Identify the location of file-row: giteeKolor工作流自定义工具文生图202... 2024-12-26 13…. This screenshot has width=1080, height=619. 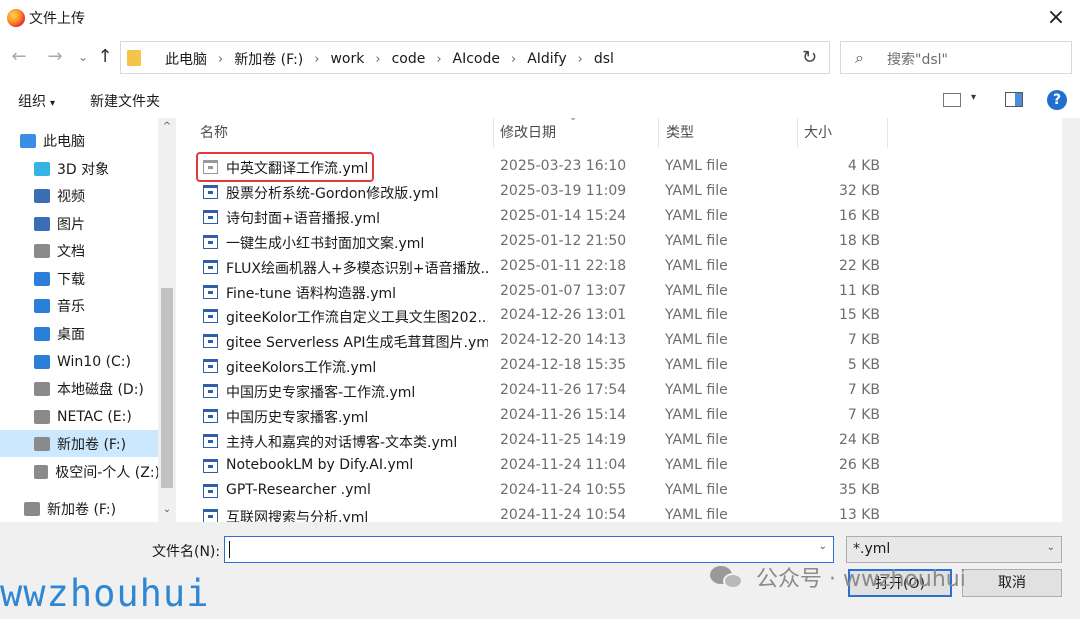
(545, 316).